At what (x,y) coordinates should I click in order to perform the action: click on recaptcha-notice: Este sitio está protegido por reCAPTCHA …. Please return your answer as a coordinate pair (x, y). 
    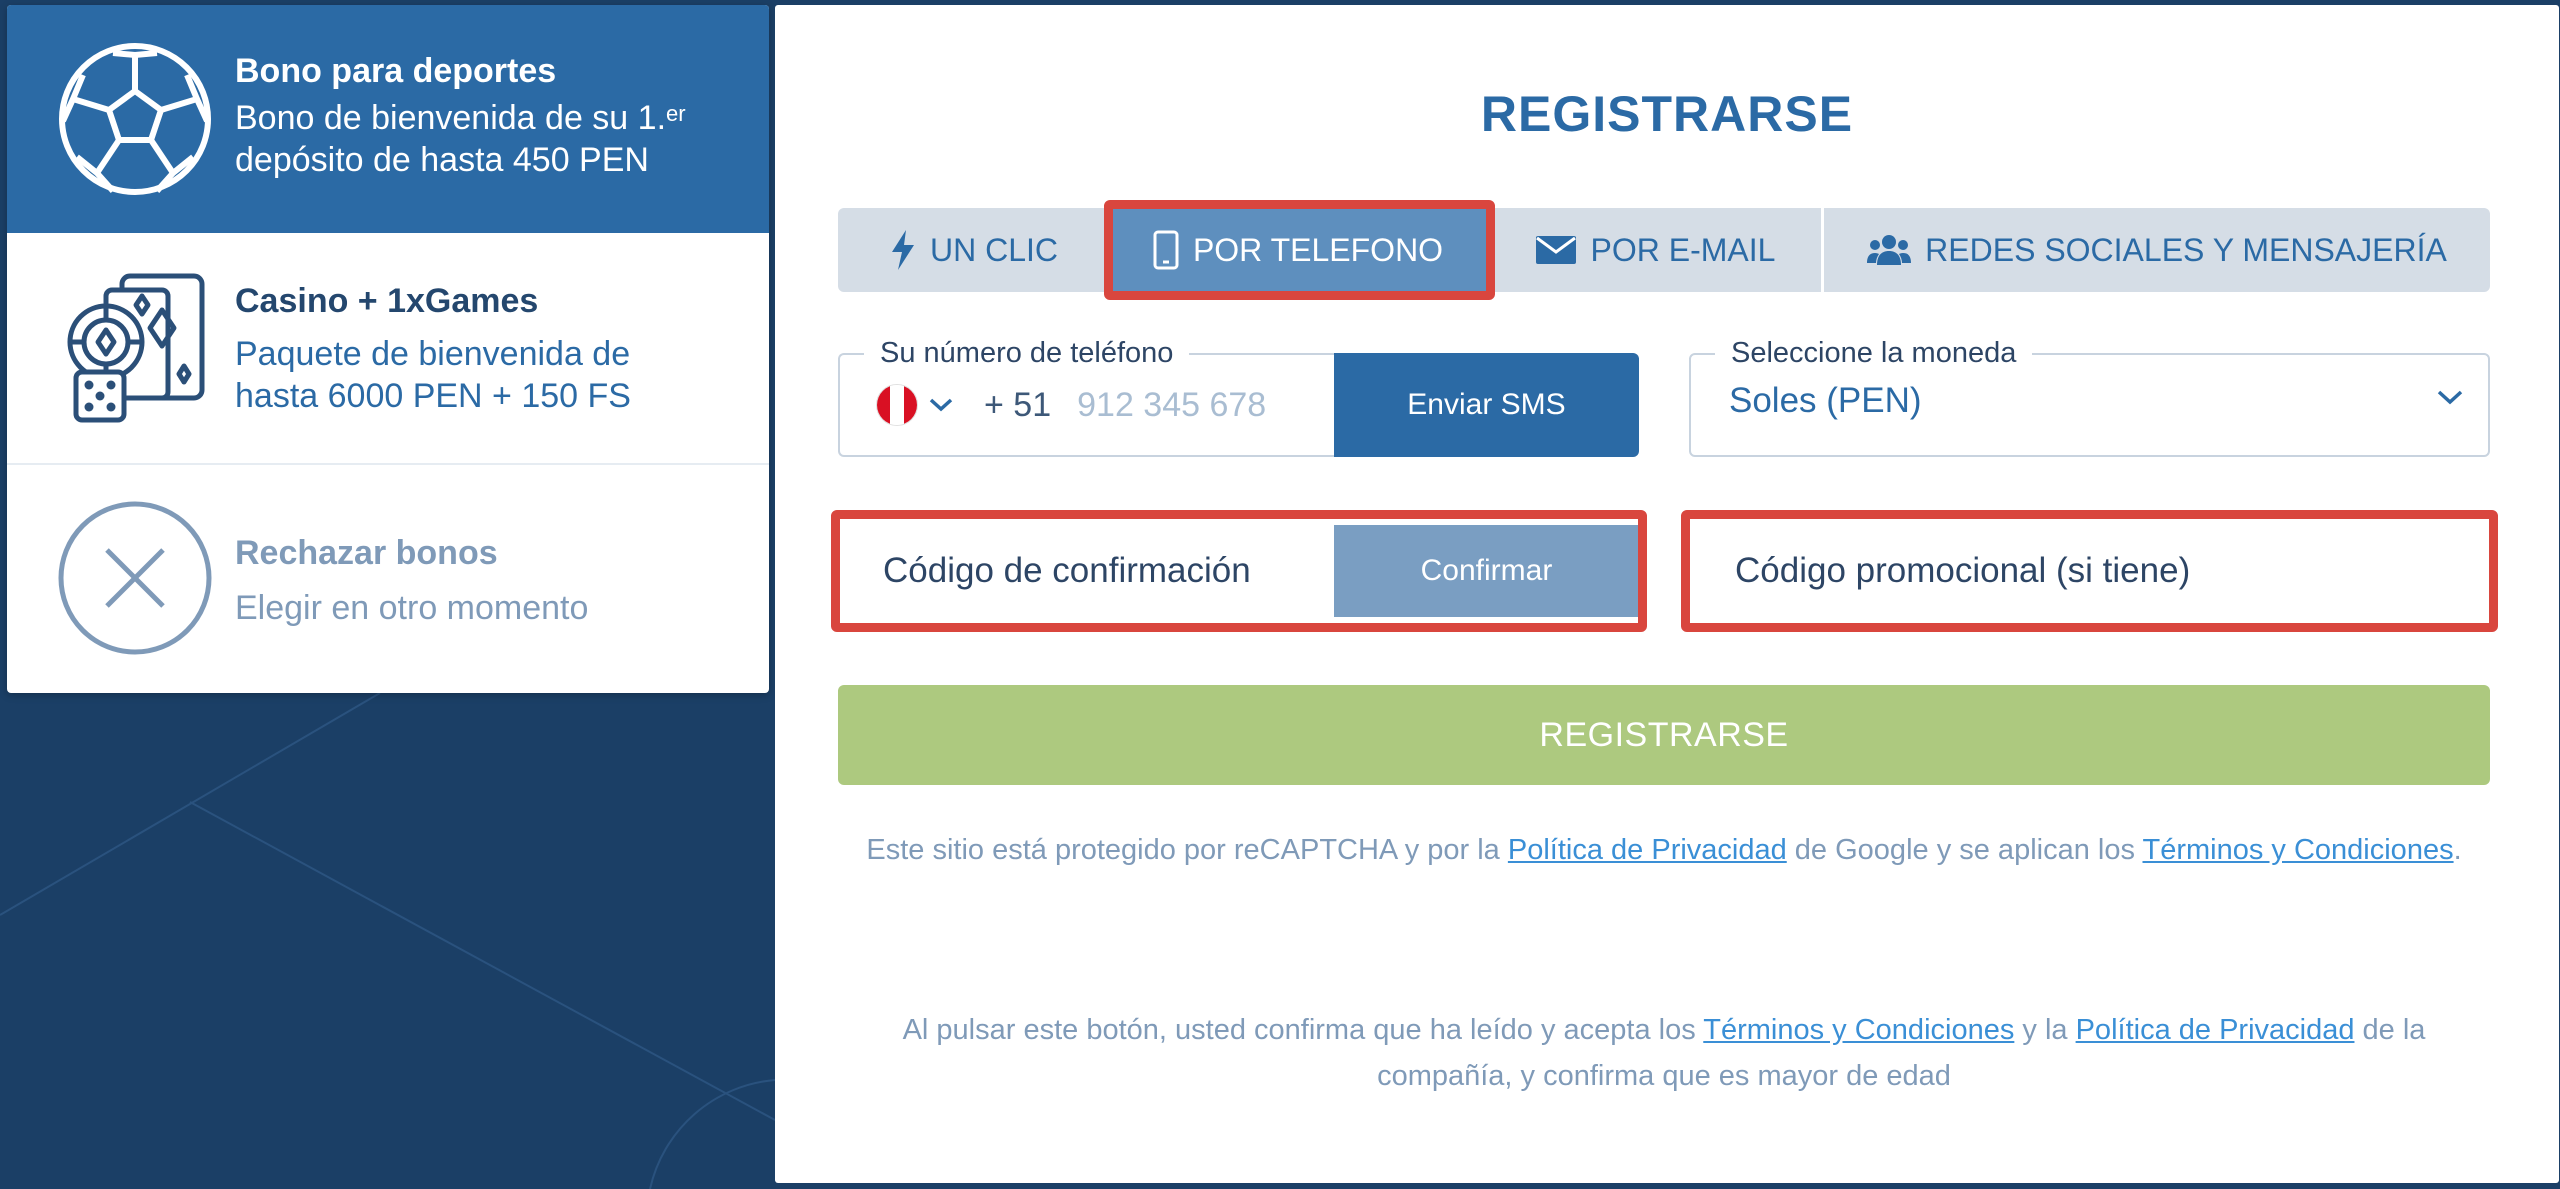
    Looking at the image, I should click on (1664, 850).